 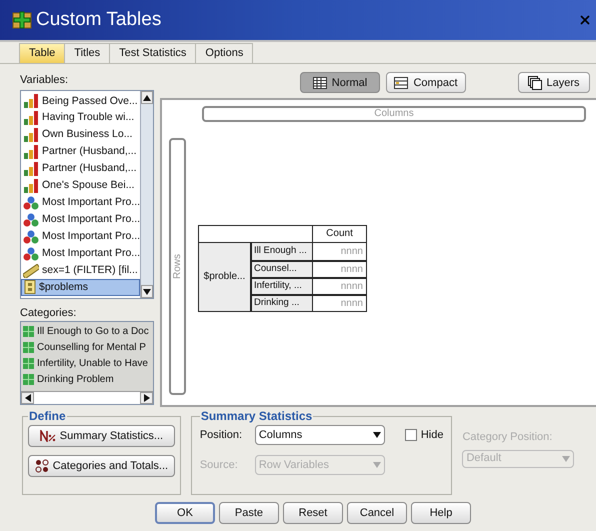 What do you see at coordinates (75, 379) in the screenshot?
I see `category-name: Drinking Problem` at bounding box center [75, 379].